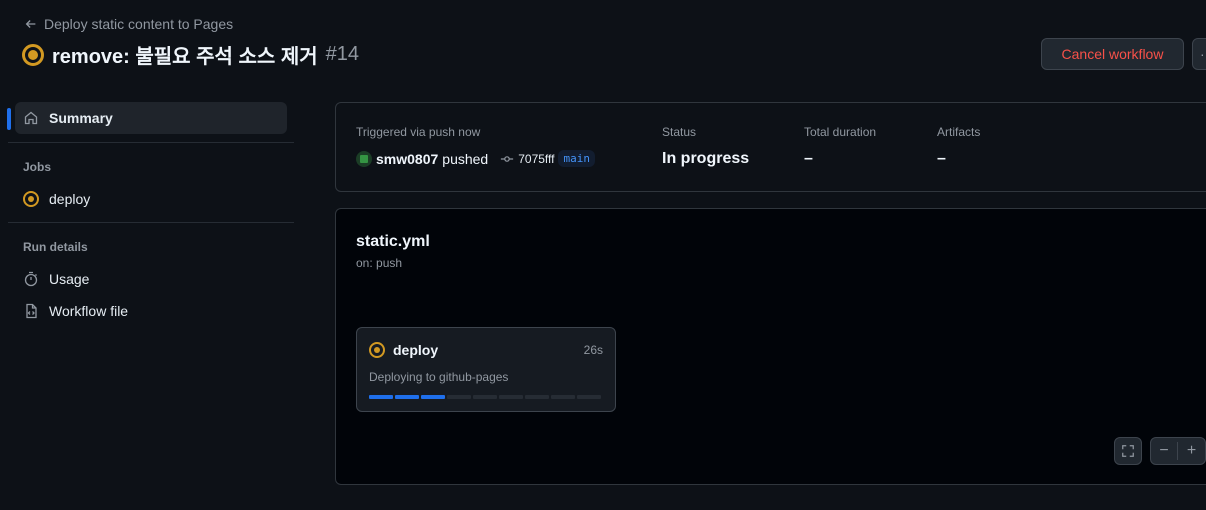 The width and height of the screenshot is (1206, 510). I want to click on back-link: Deploy static content to Pages, so click(128, 24).